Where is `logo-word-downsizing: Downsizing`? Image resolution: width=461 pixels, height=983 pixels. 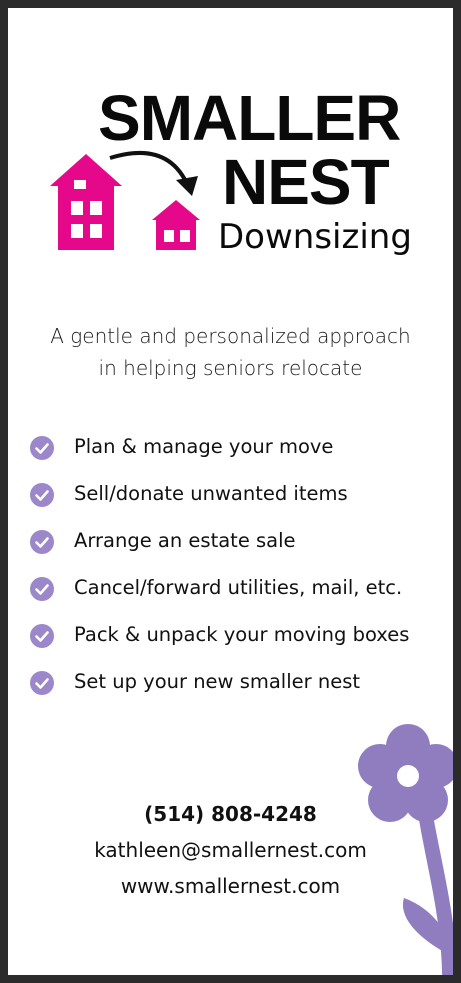
logo-word-downsizing: Downsizing is located at coordinates (315, 237).